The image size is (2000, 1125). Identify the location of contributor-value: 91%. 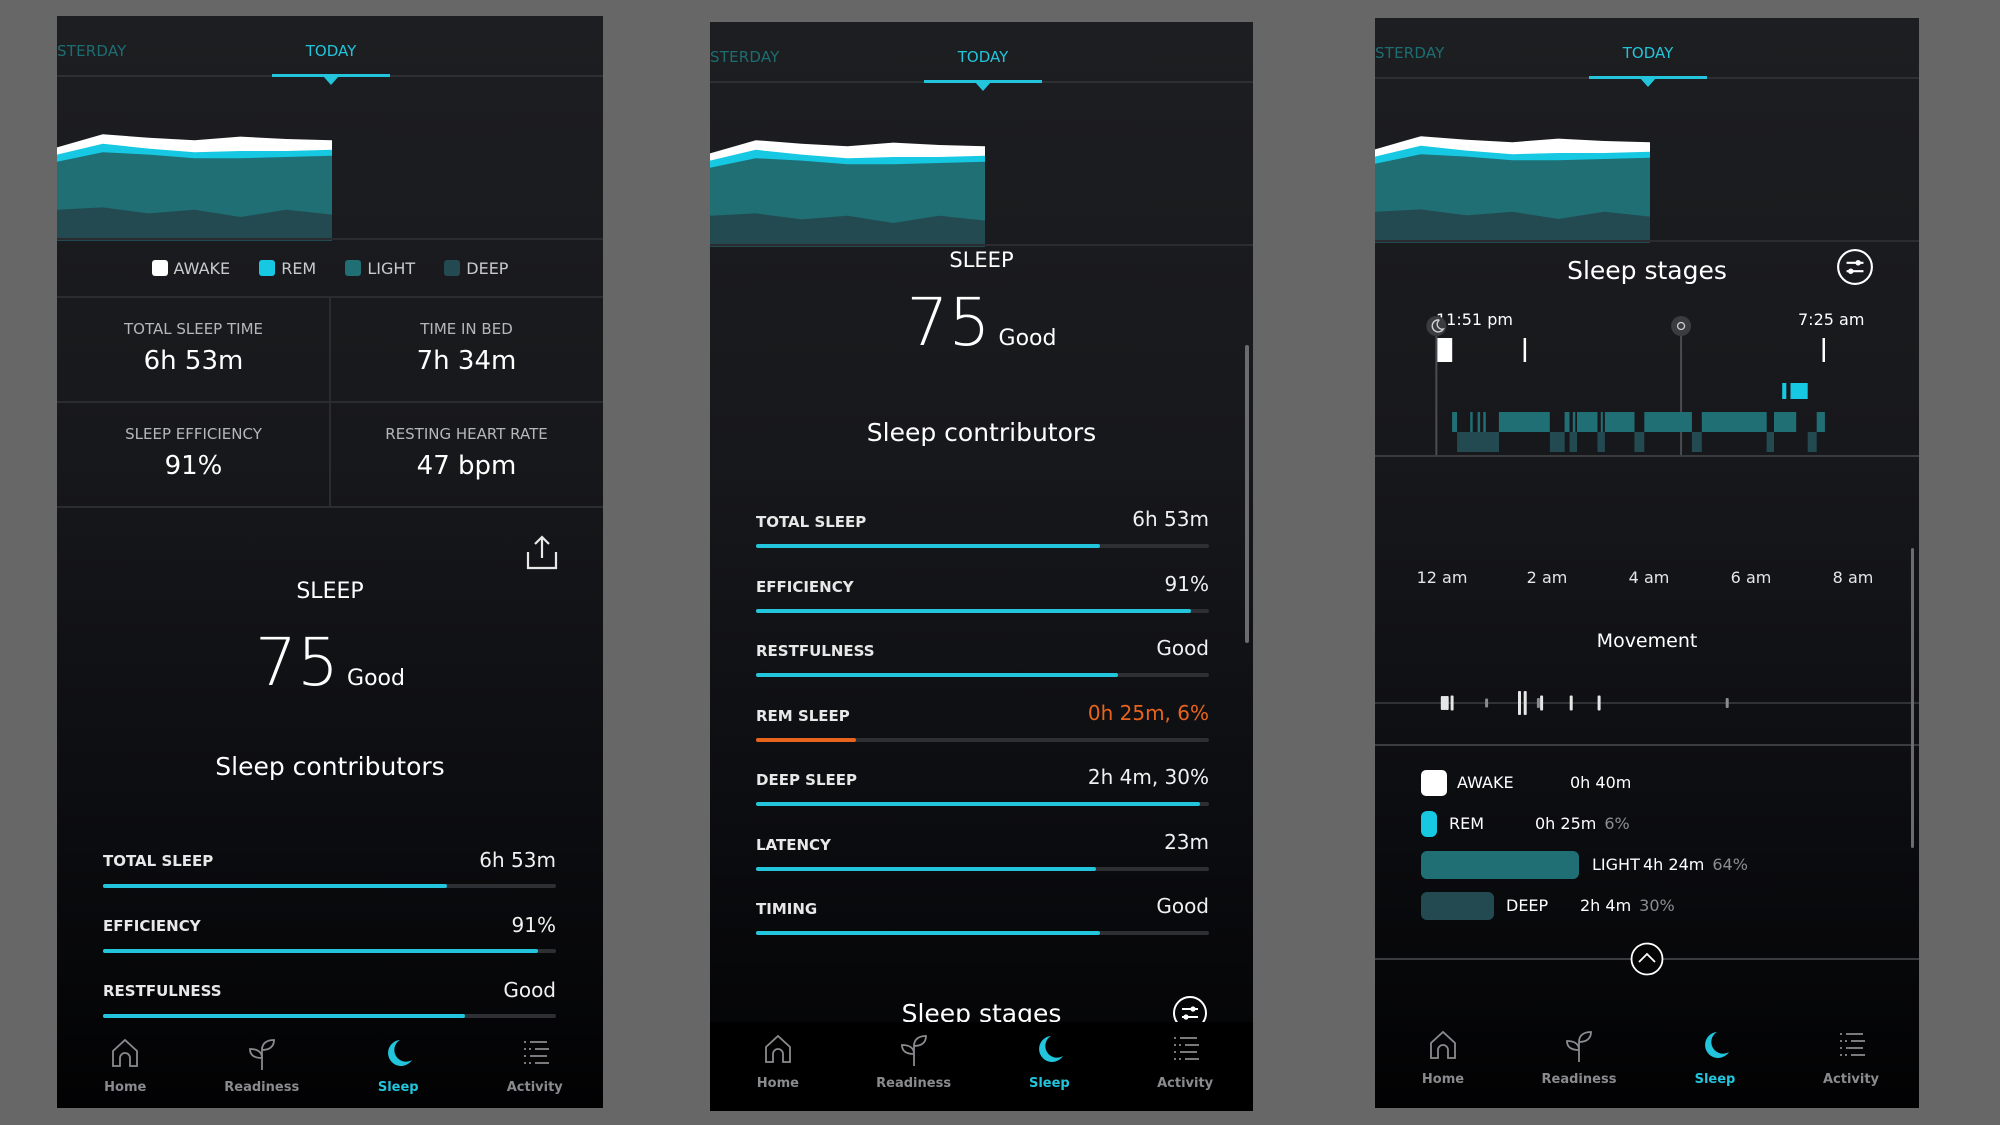
(533, 925).